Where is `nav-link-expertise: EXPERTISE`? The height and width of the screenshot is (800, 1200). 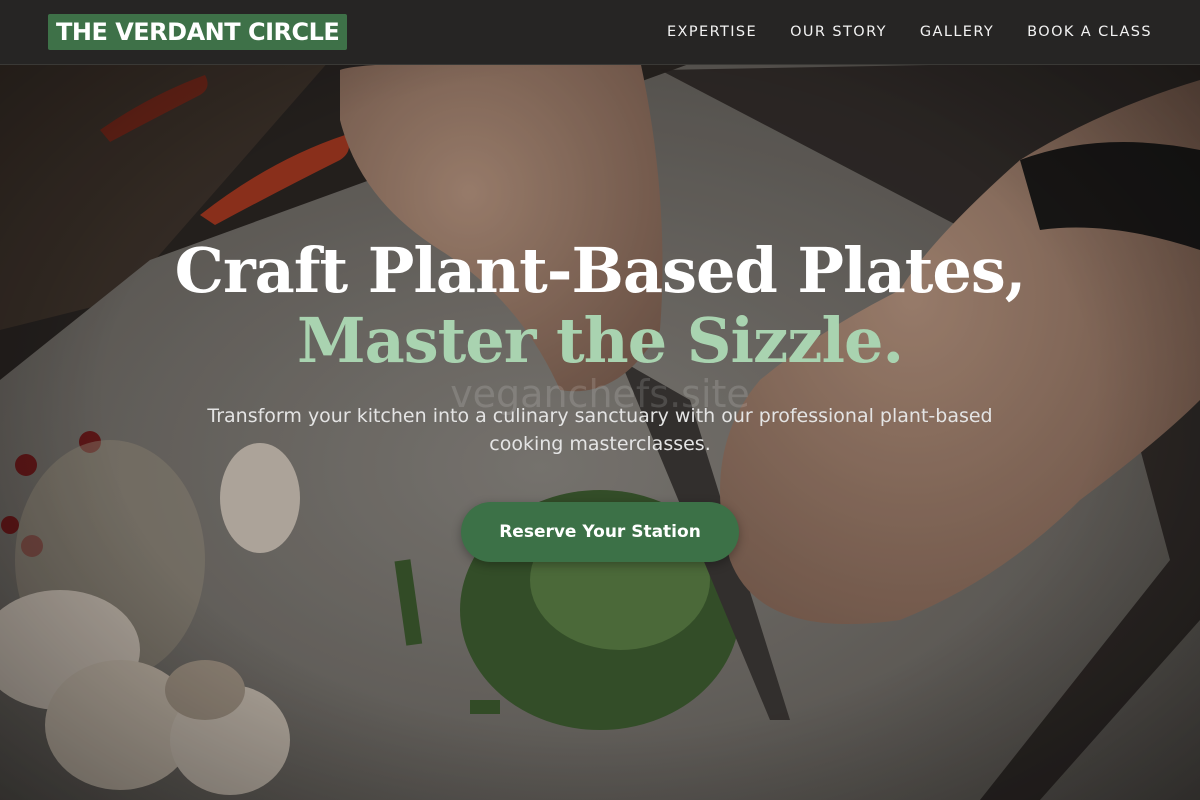 nav-link-expertise: EXPERTISE is located at coordinates (712, 32).